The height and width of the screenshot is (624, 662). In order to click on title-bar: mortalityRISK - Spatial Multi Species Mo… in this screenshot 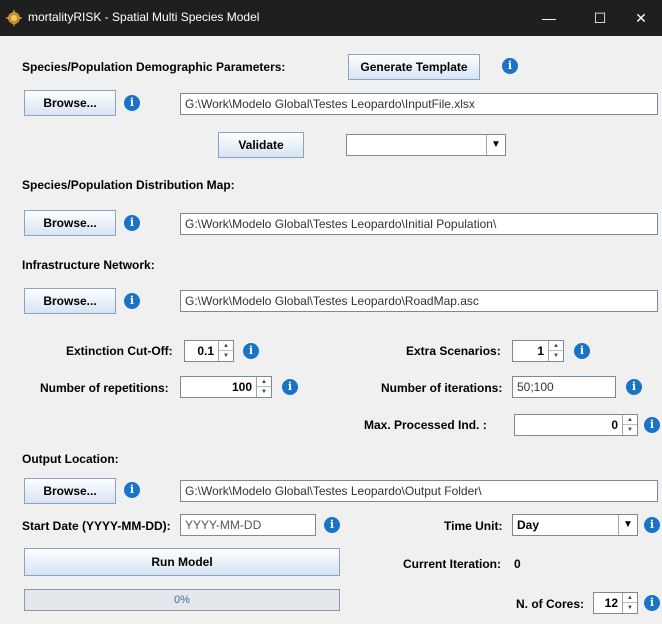, I will do `click(331, 18)`.